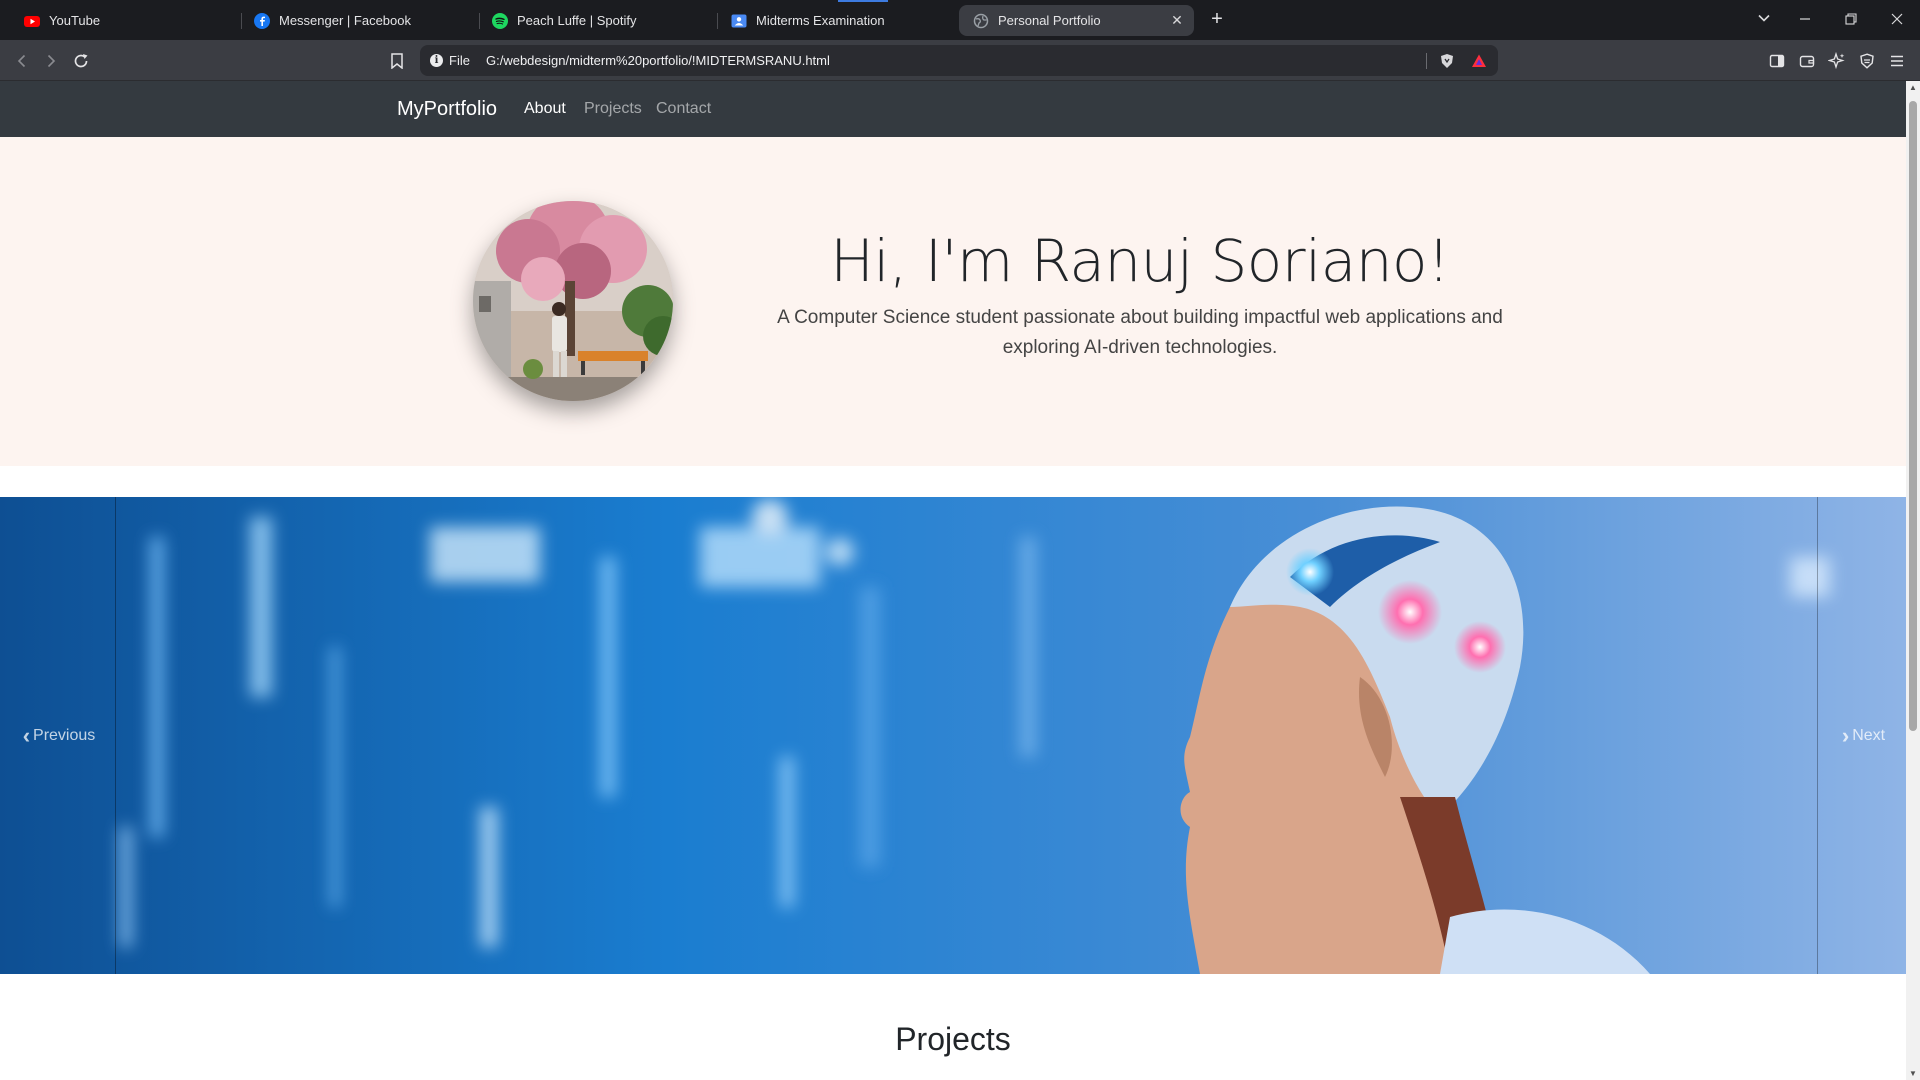  What do you see at coordinates (820, 20) in the screenshot?
I see `tab-title: Midterms Examination` at bounding box center [820, 20].